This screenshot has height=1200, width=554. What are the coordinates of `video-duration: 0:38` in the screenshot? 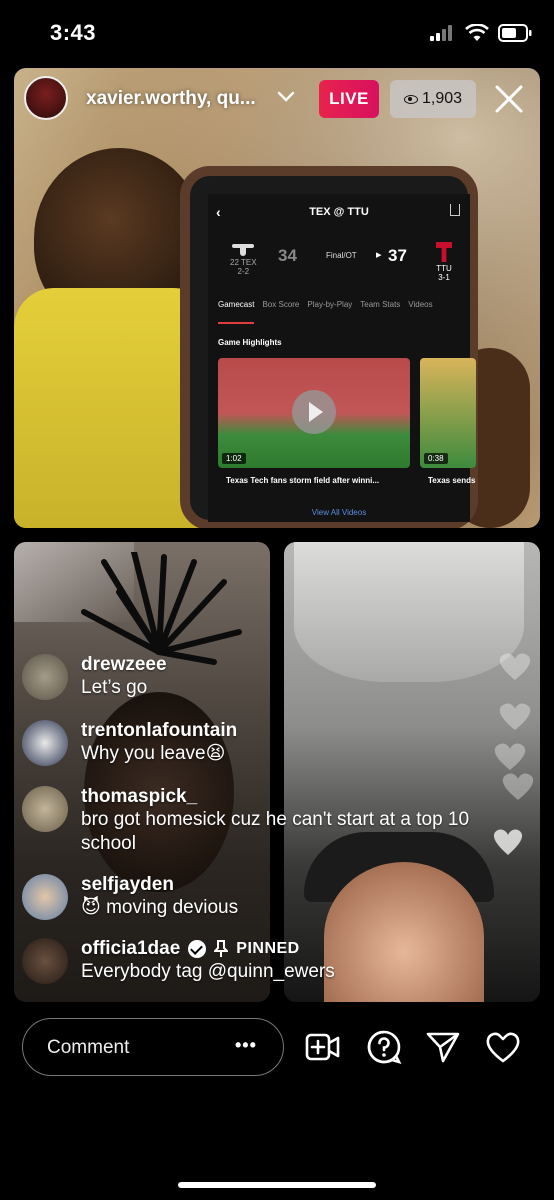 It's located at (436, 458).